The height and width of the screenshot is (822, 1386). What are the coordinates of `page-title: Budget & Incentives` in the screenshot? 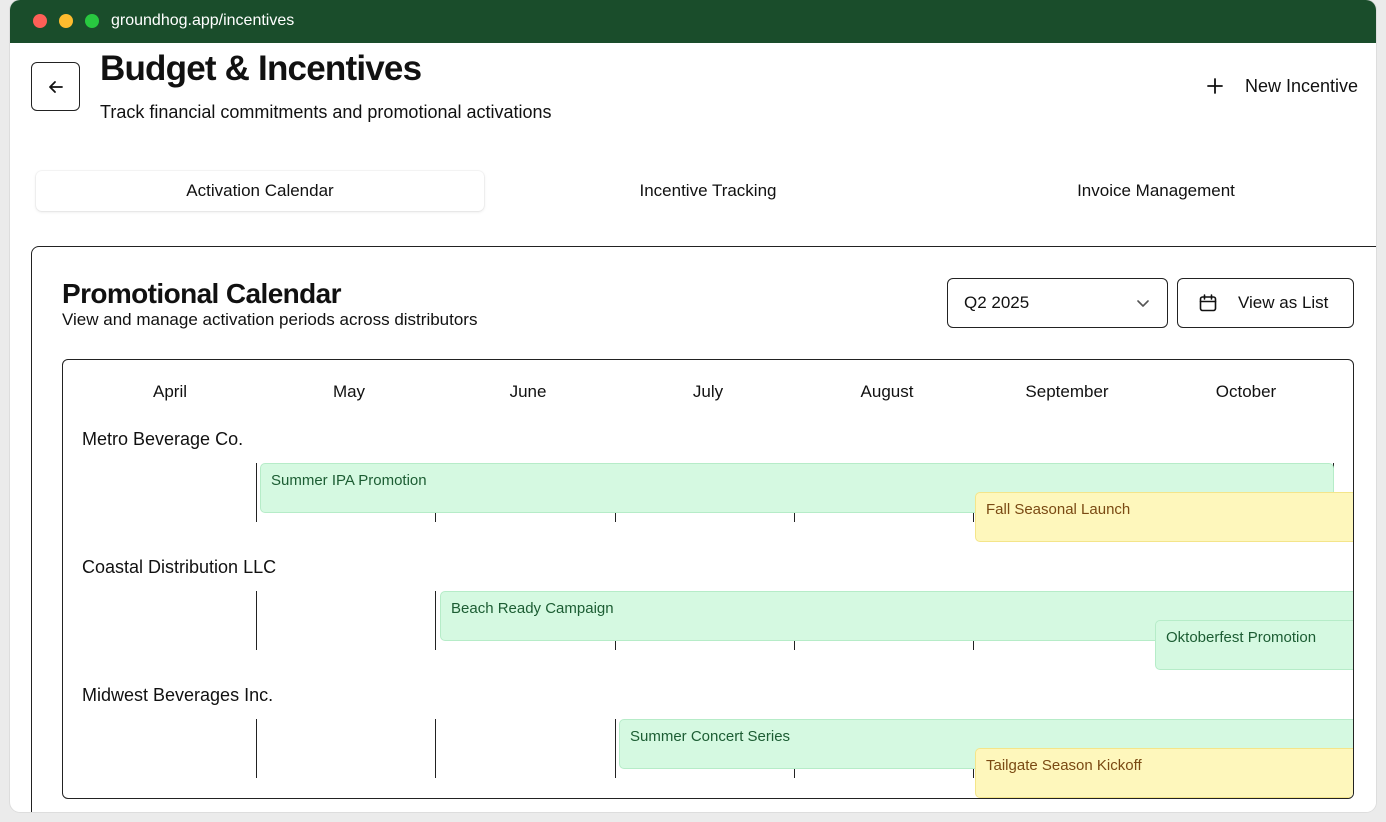 It's located at (261, 68).